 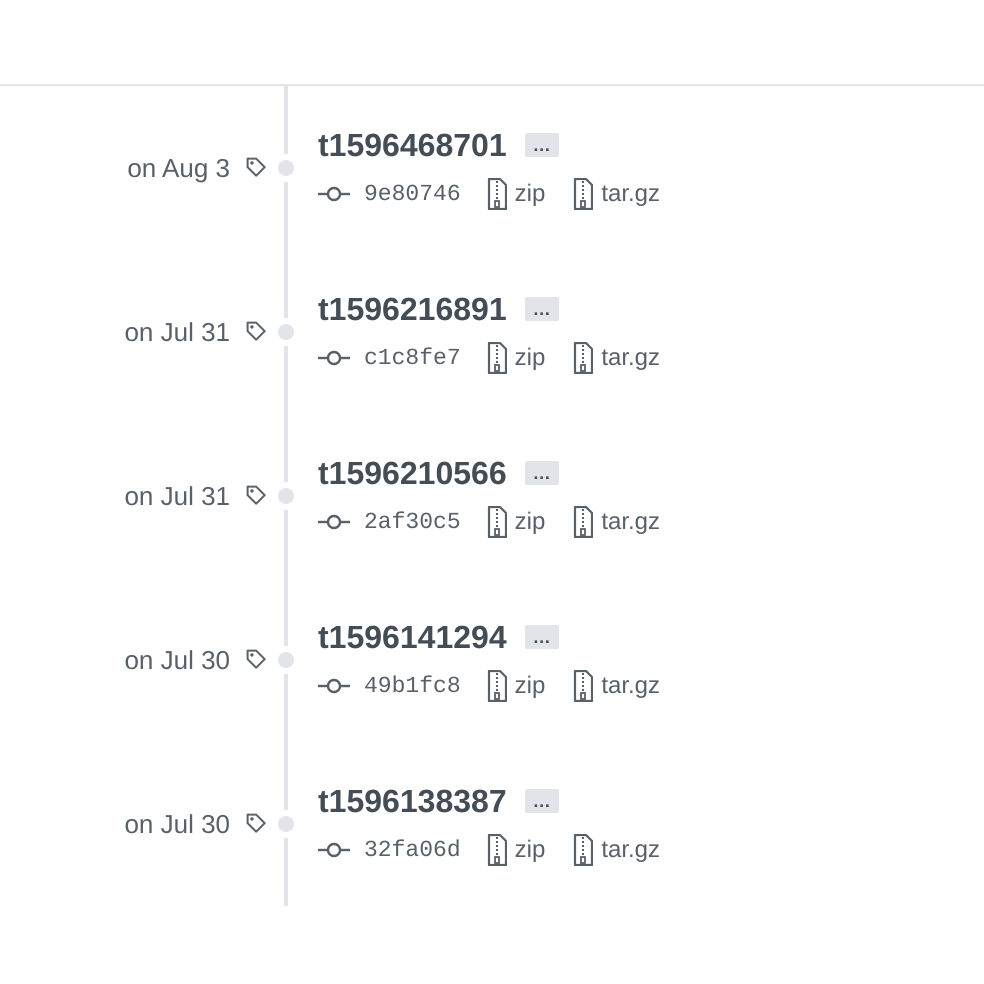 I want to click on commit-hash-link: c1c8fe7, so click(x=412, y=357).